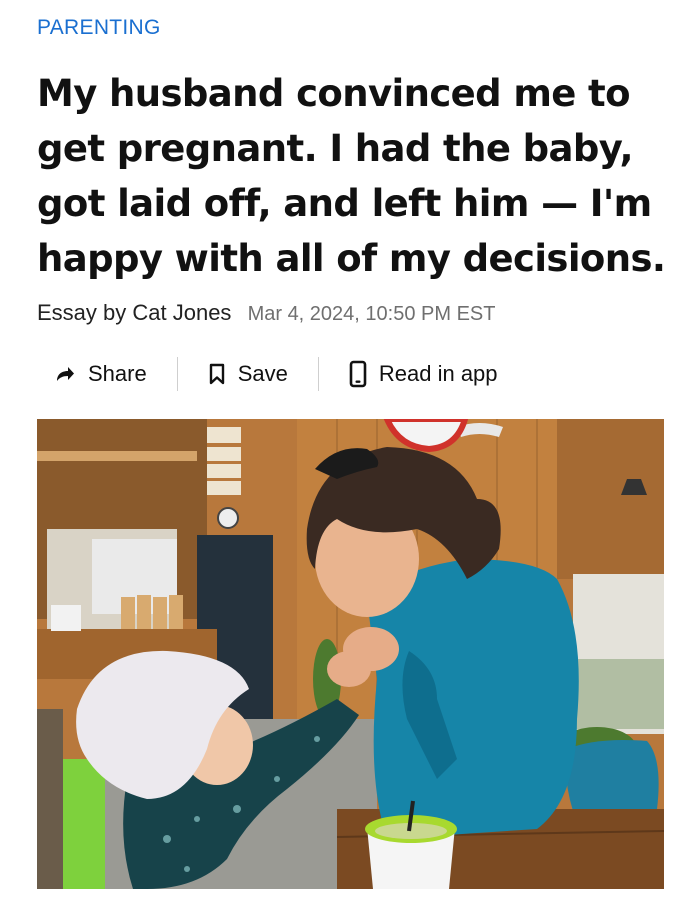  I want to click on menu-board, so click(224, 461).